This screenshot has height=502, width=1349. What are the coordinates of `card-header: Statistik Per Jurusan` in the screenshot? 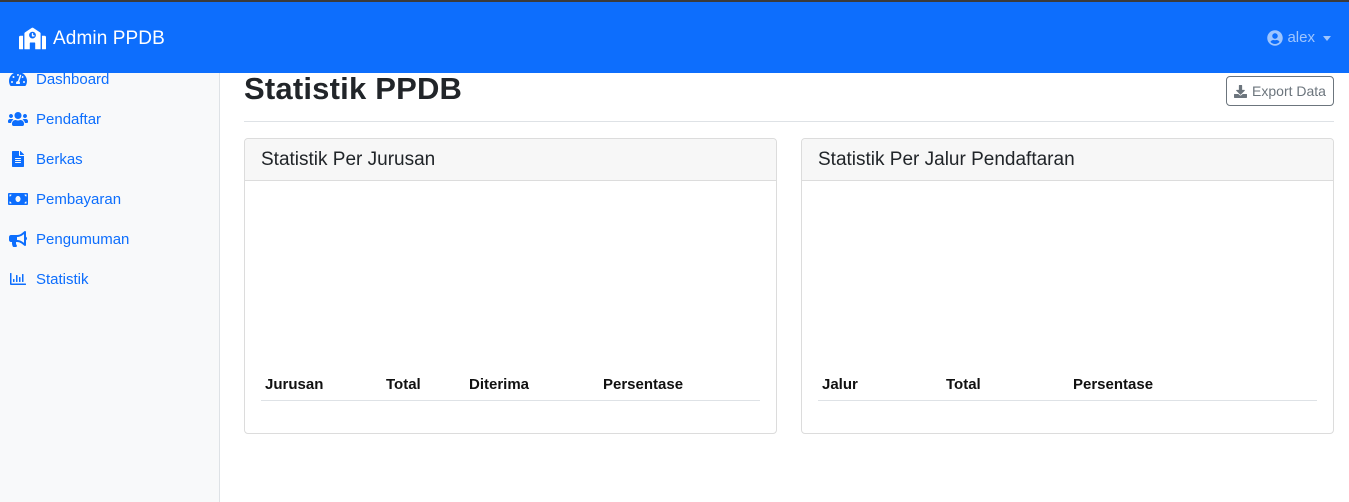 It's located at (510, 160).